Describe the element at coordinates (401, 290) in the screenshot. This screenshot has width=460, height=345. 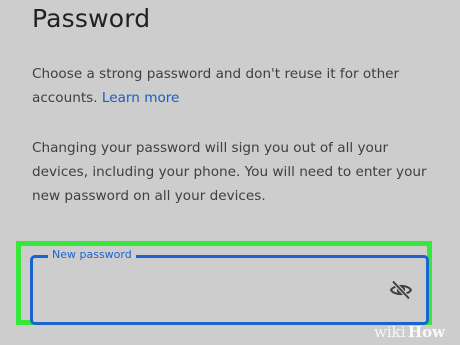
I see `eye-off-icon` at that location.